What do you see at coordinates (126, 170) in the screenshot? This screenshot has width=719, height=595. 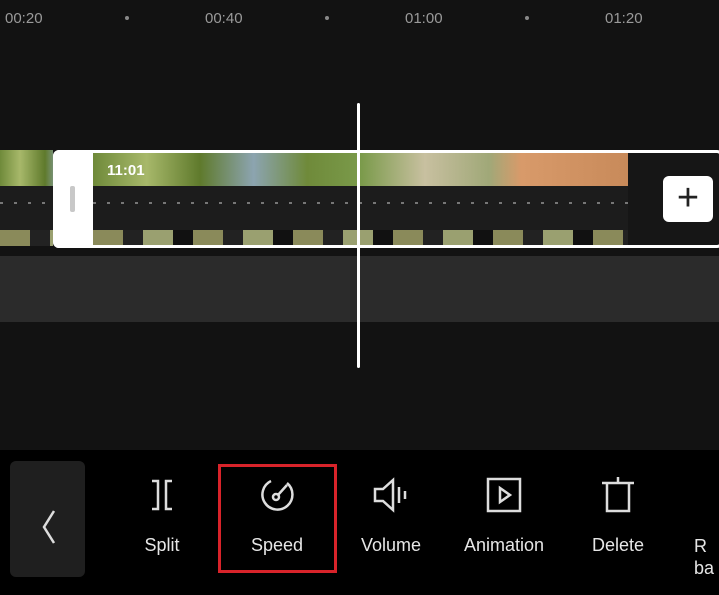 I see `clip-duration: 11:01` at bounding box center [126, 170].